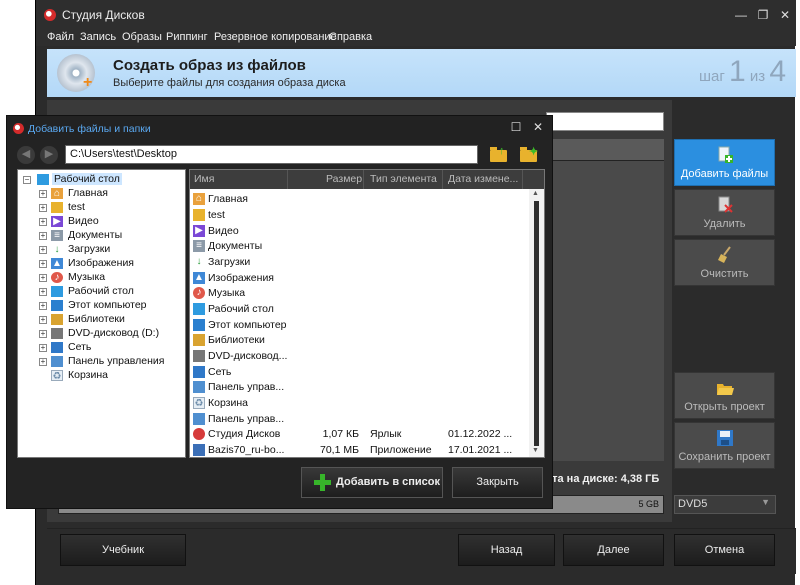  I want to click on file-name: Библиотеки, so click(236, 340).